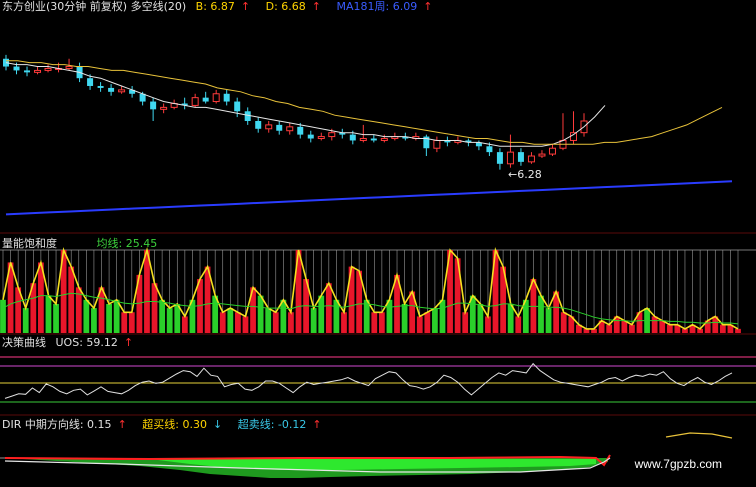  Describe the element at coordinates (272, 424) in the screenshot. I see `oversold-label: 超卖线: -0.12` at that location.